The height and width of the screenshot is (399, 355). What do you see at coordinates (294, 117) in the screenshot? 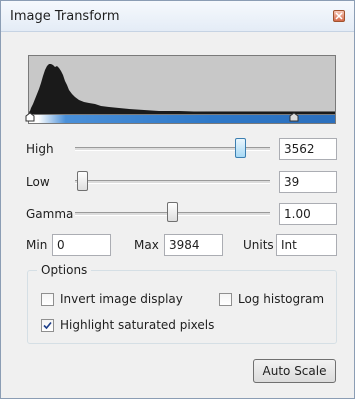
I see `high-marker` at bounding box center [294, 117].